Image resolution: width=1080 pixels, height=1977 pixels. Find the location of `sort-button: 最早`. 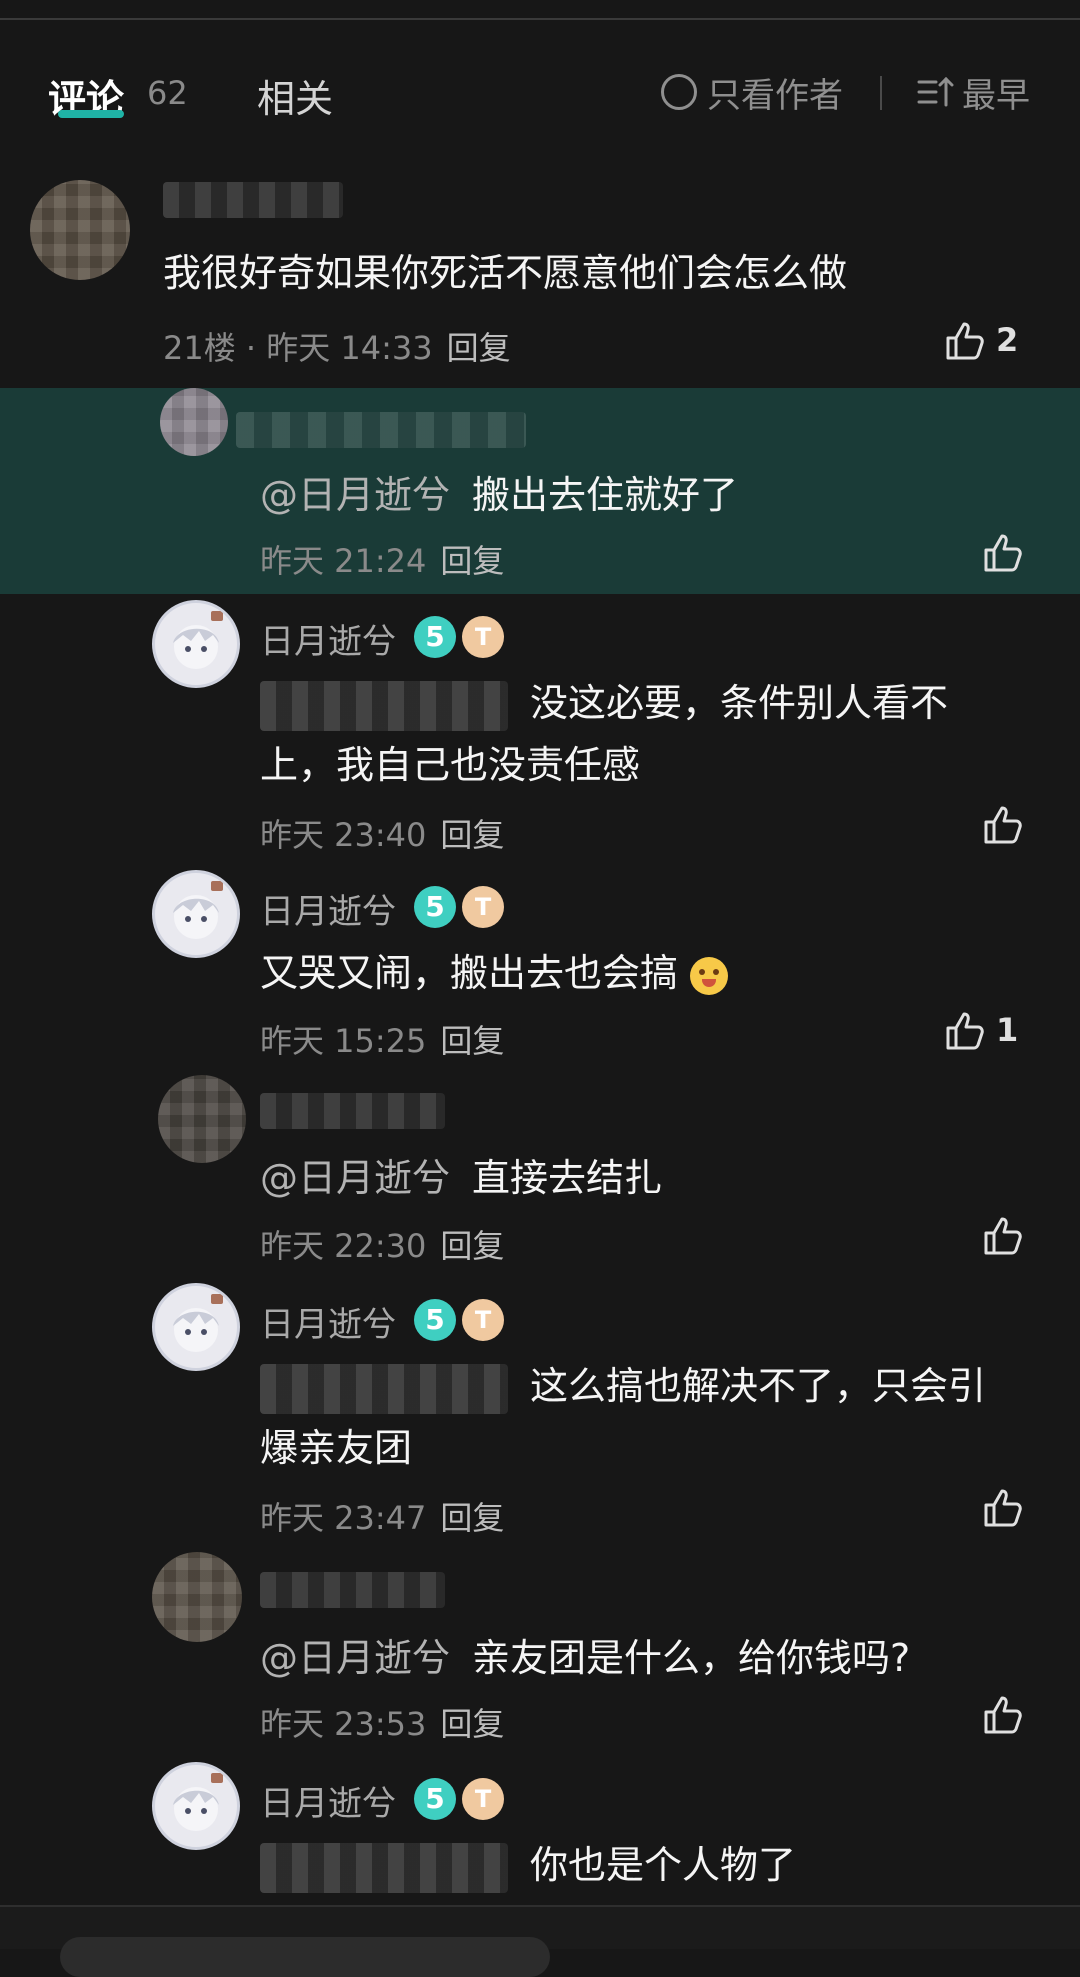

sort-button: 最早 is located at coordinates (973, 93).